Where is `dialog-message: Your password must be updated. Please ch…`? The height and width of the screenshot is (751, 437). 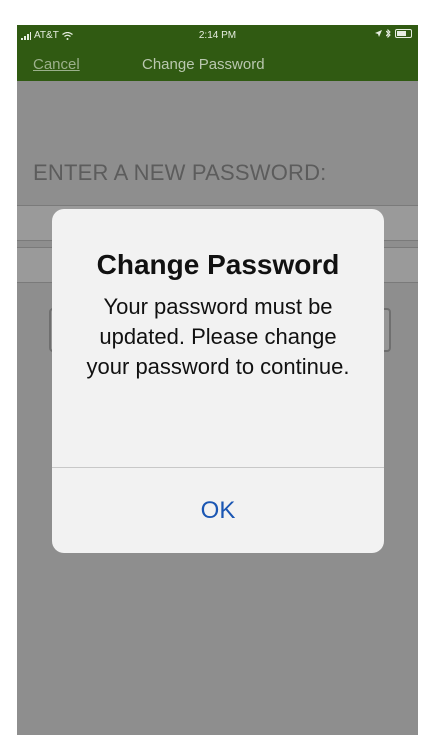
dialog-message: Your password must be updated. Please ch… is located at coordinates (218, 336).